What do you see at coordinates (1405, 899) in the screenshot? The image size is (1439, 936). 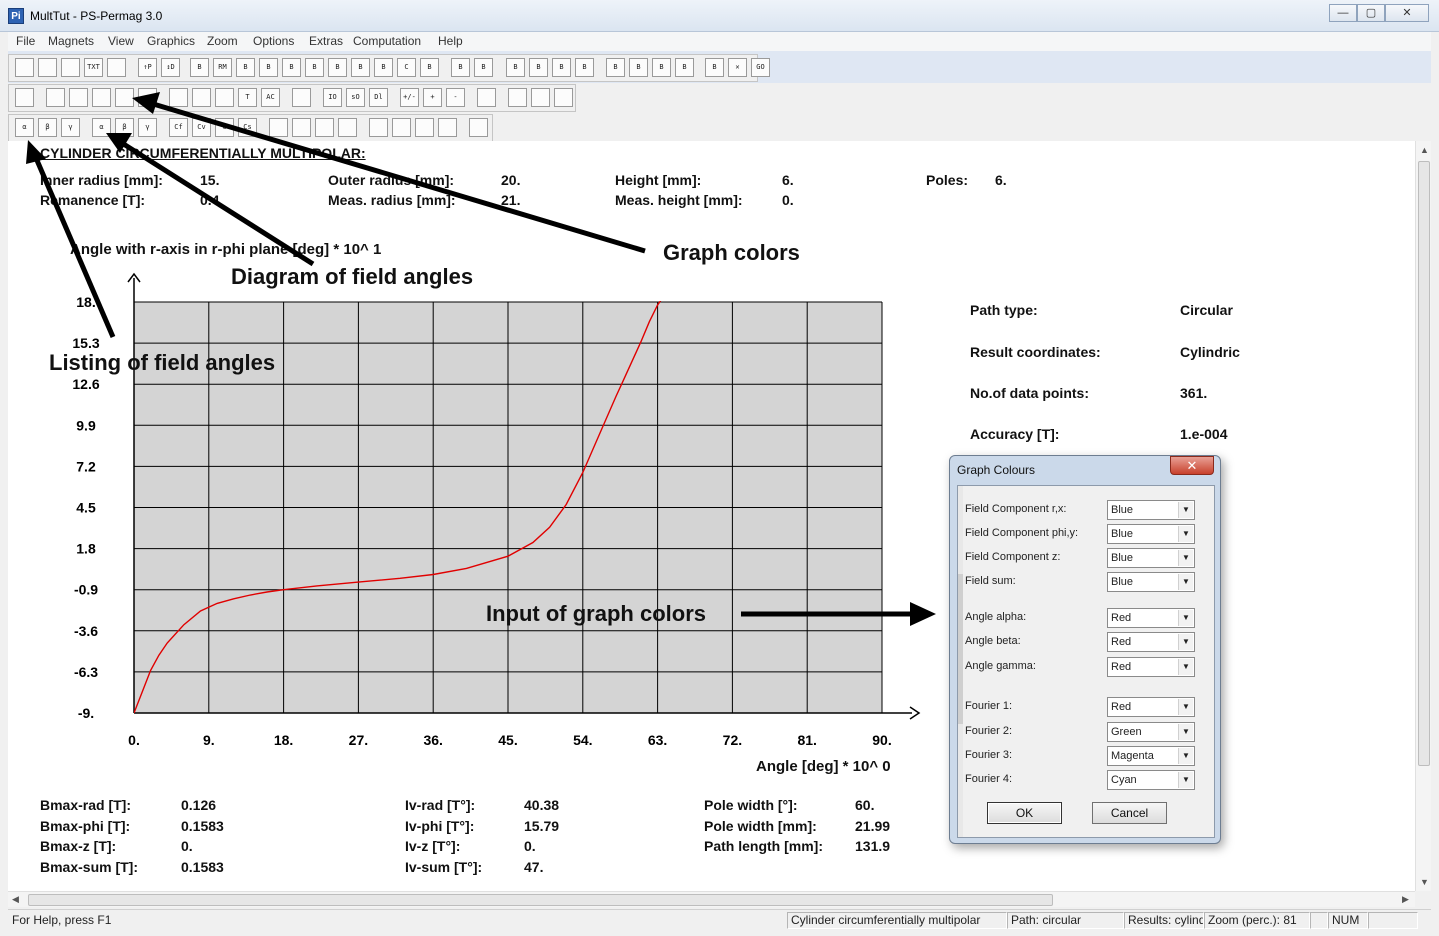 I see `scroll-right-icon: ▶` at bounding box center [1405, 899].